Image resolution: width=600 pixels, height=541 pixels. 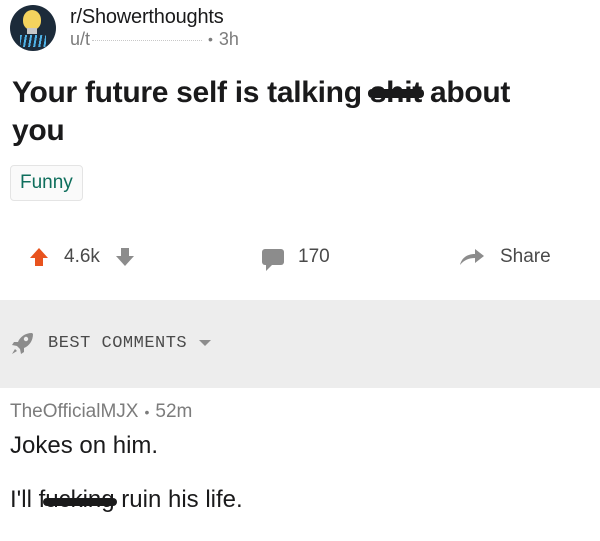 What do you see at coordinates (46, 183) in the screenshot?
I see `post-flair: Funny` at bounding box center [46, 183].